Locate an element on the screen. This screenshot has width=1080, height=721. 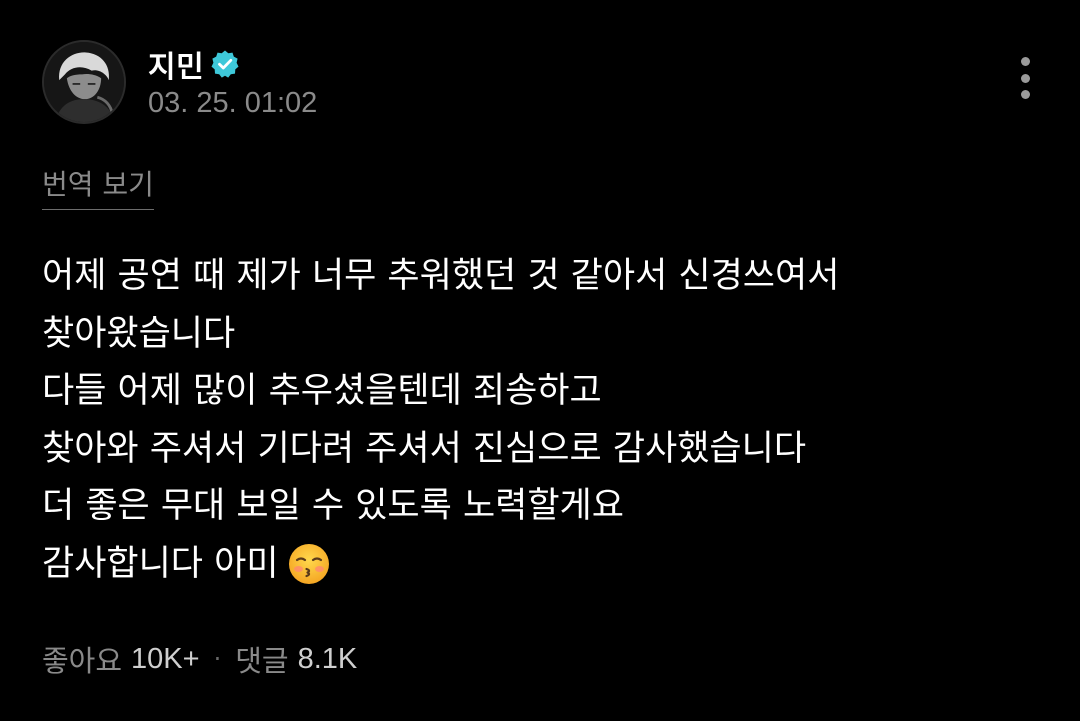
post-meta: 지민 03. 25. 01:02 is located at coordinates (232, 82).